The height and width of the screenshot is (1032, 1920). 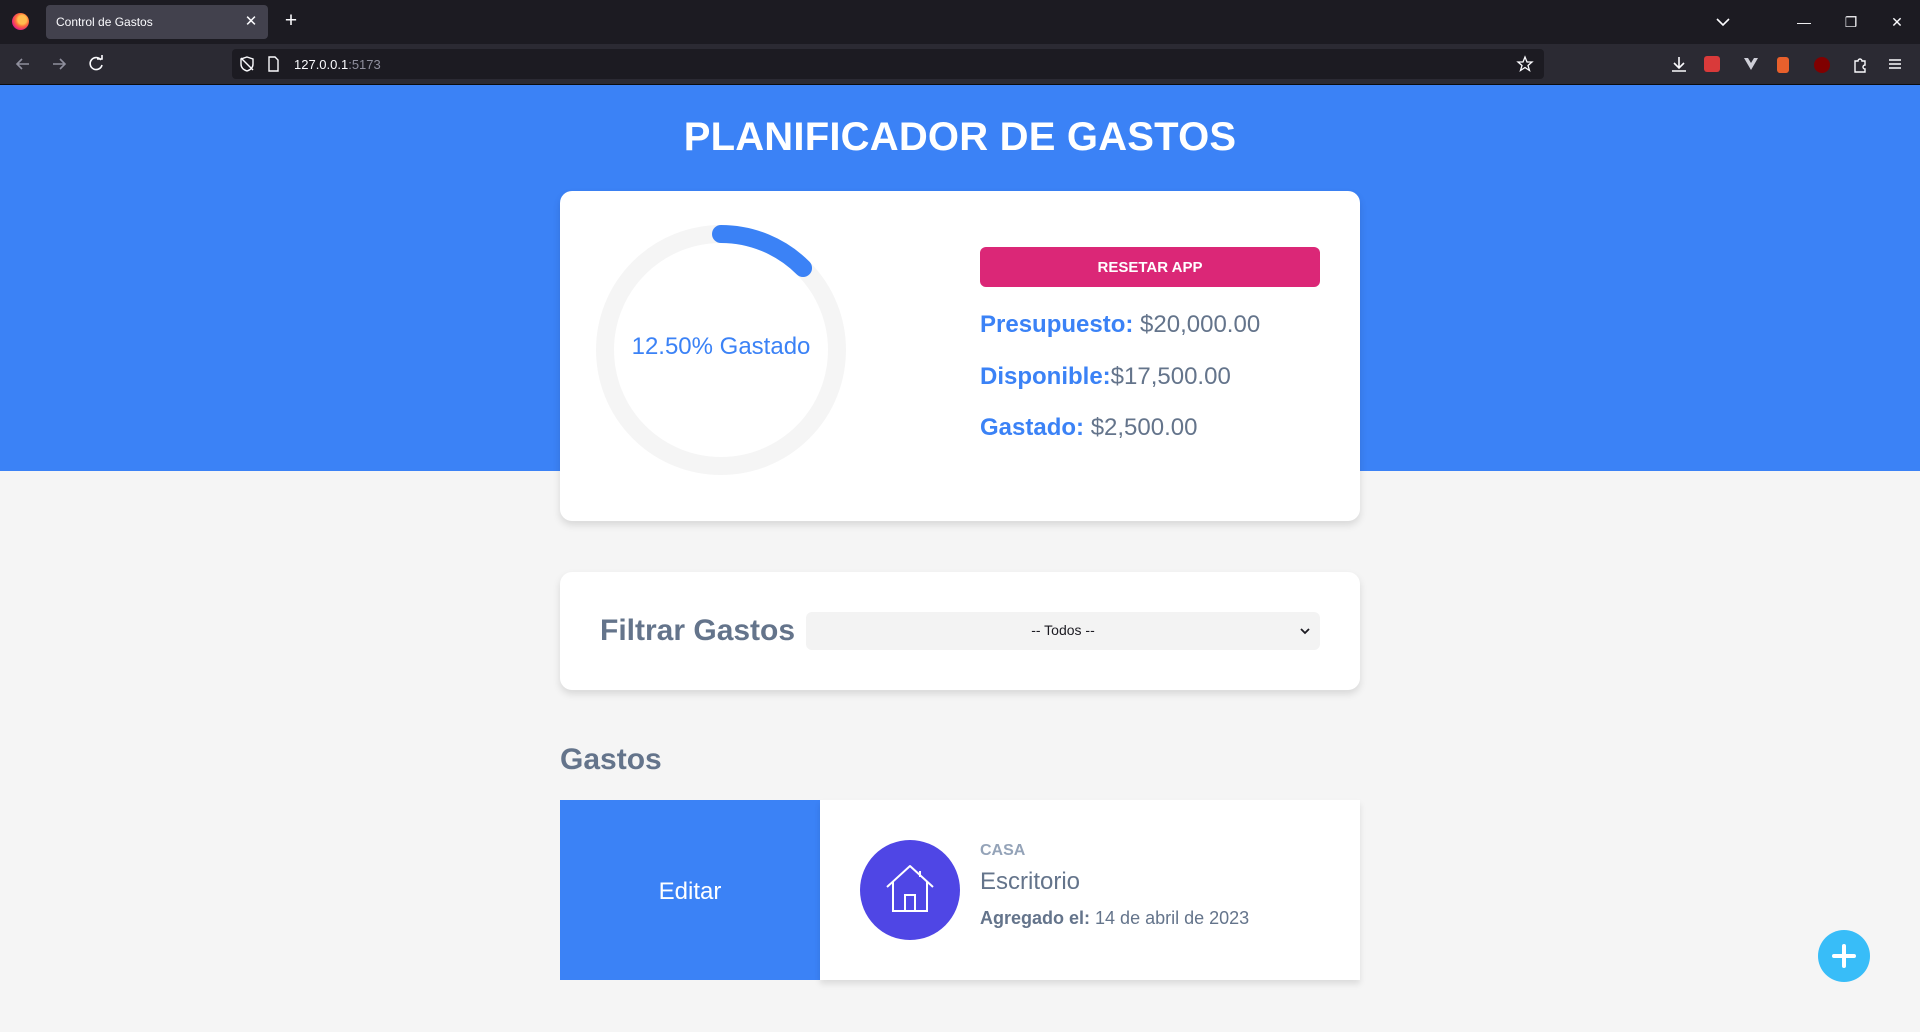 I want to click on add-expense-button, so click(x=1844, y=956).